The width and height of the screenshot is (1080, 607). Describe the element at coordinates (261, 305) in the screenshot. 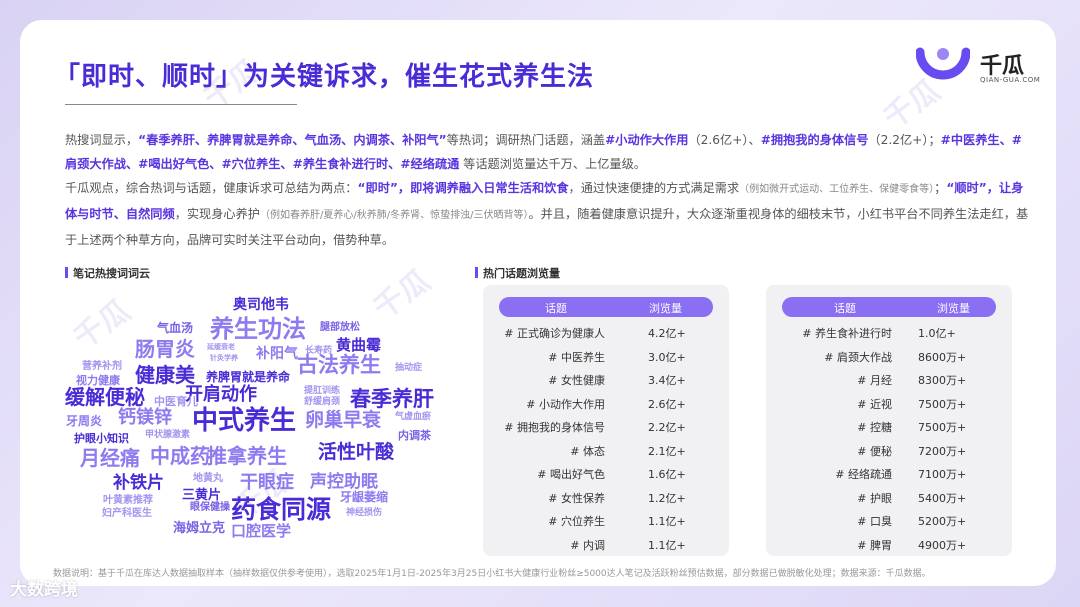

I see `cloud-word: 奥司他韦` at that location.